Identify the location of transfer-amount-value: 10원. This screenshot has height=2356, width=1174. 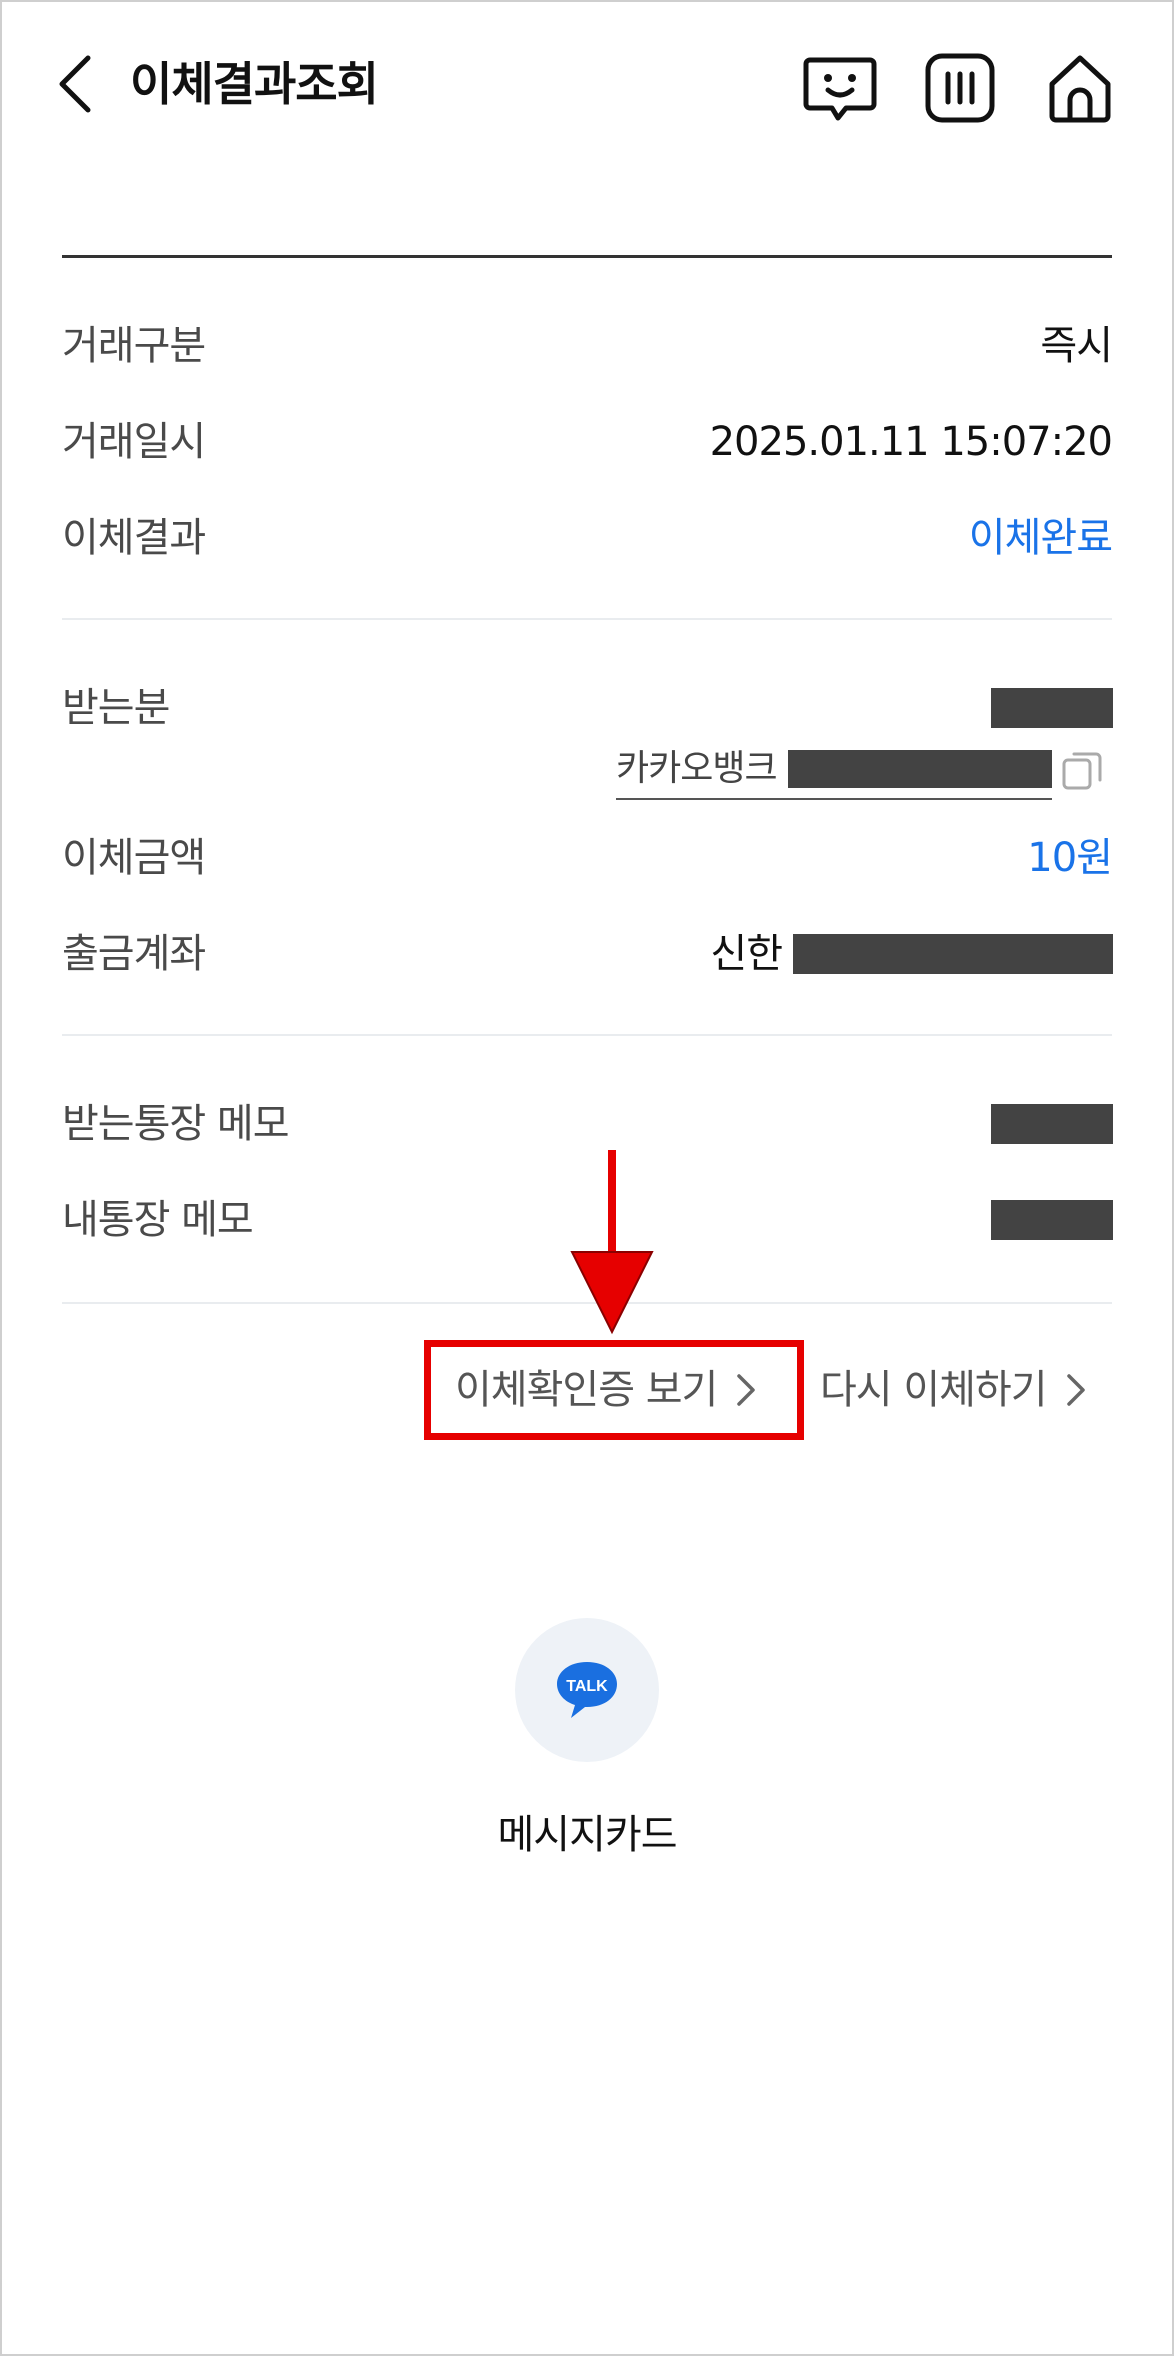
(1070, 858).